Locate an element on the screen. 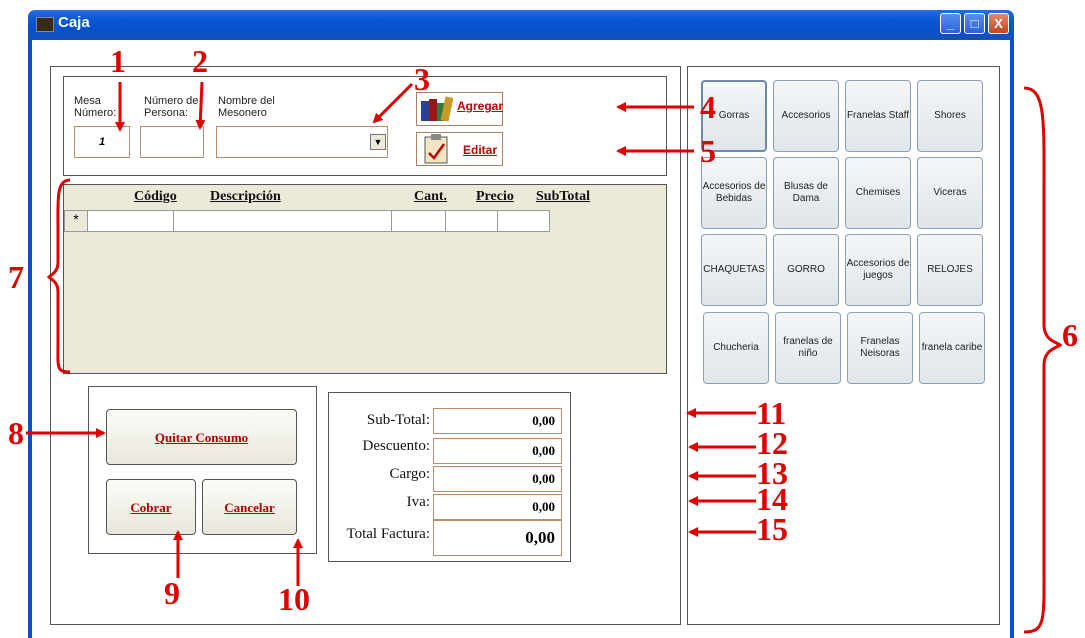 This screenshot has height=638, width=1085. annotation-label: 10 is located at coordinates (294, 599).